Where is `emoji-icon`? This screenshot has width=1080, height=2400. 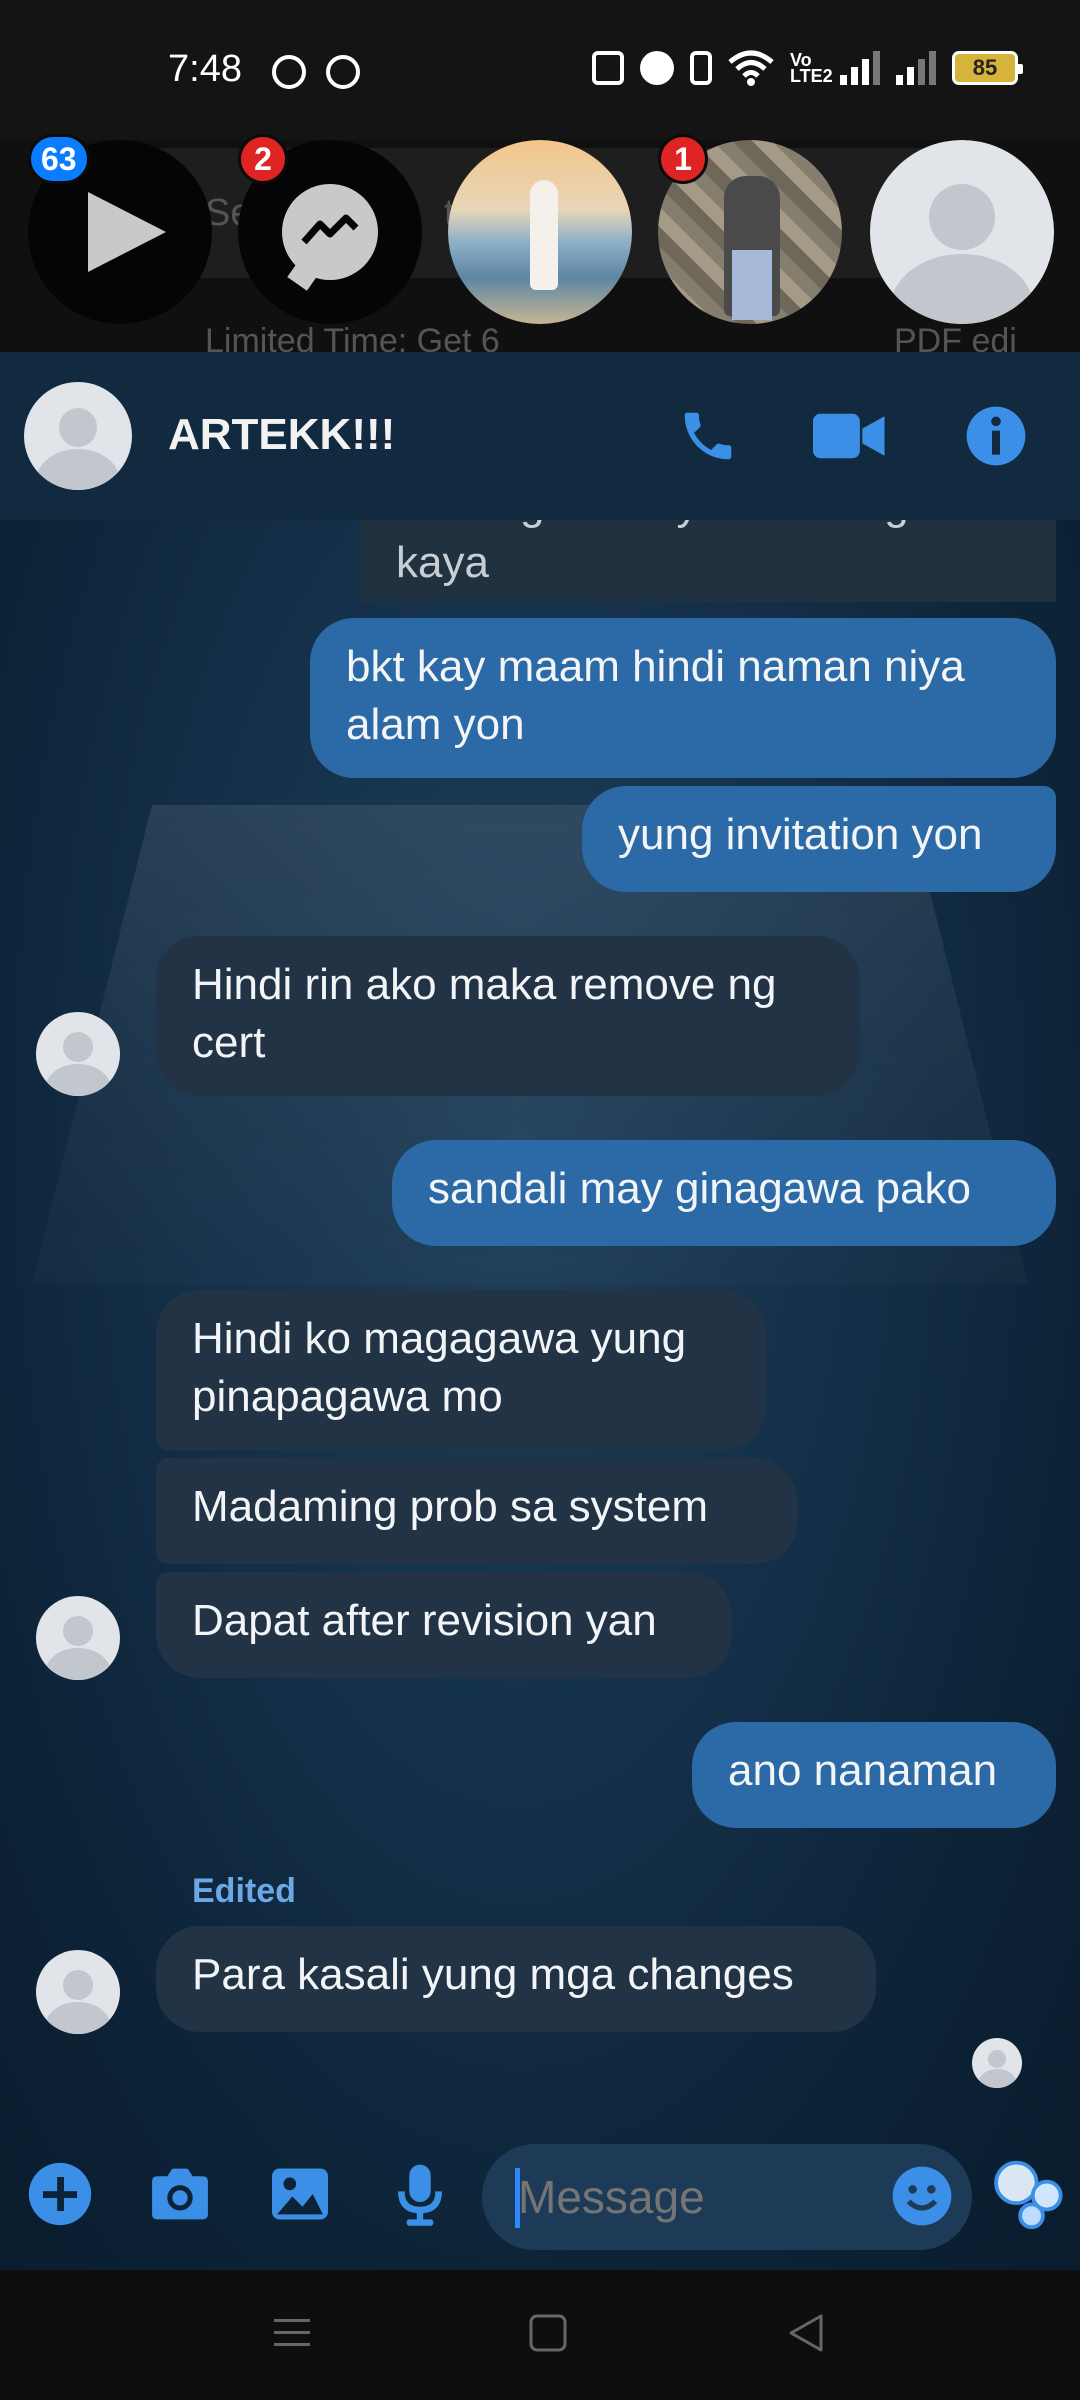
emoji-icon is located at coordinates (922, 2196).